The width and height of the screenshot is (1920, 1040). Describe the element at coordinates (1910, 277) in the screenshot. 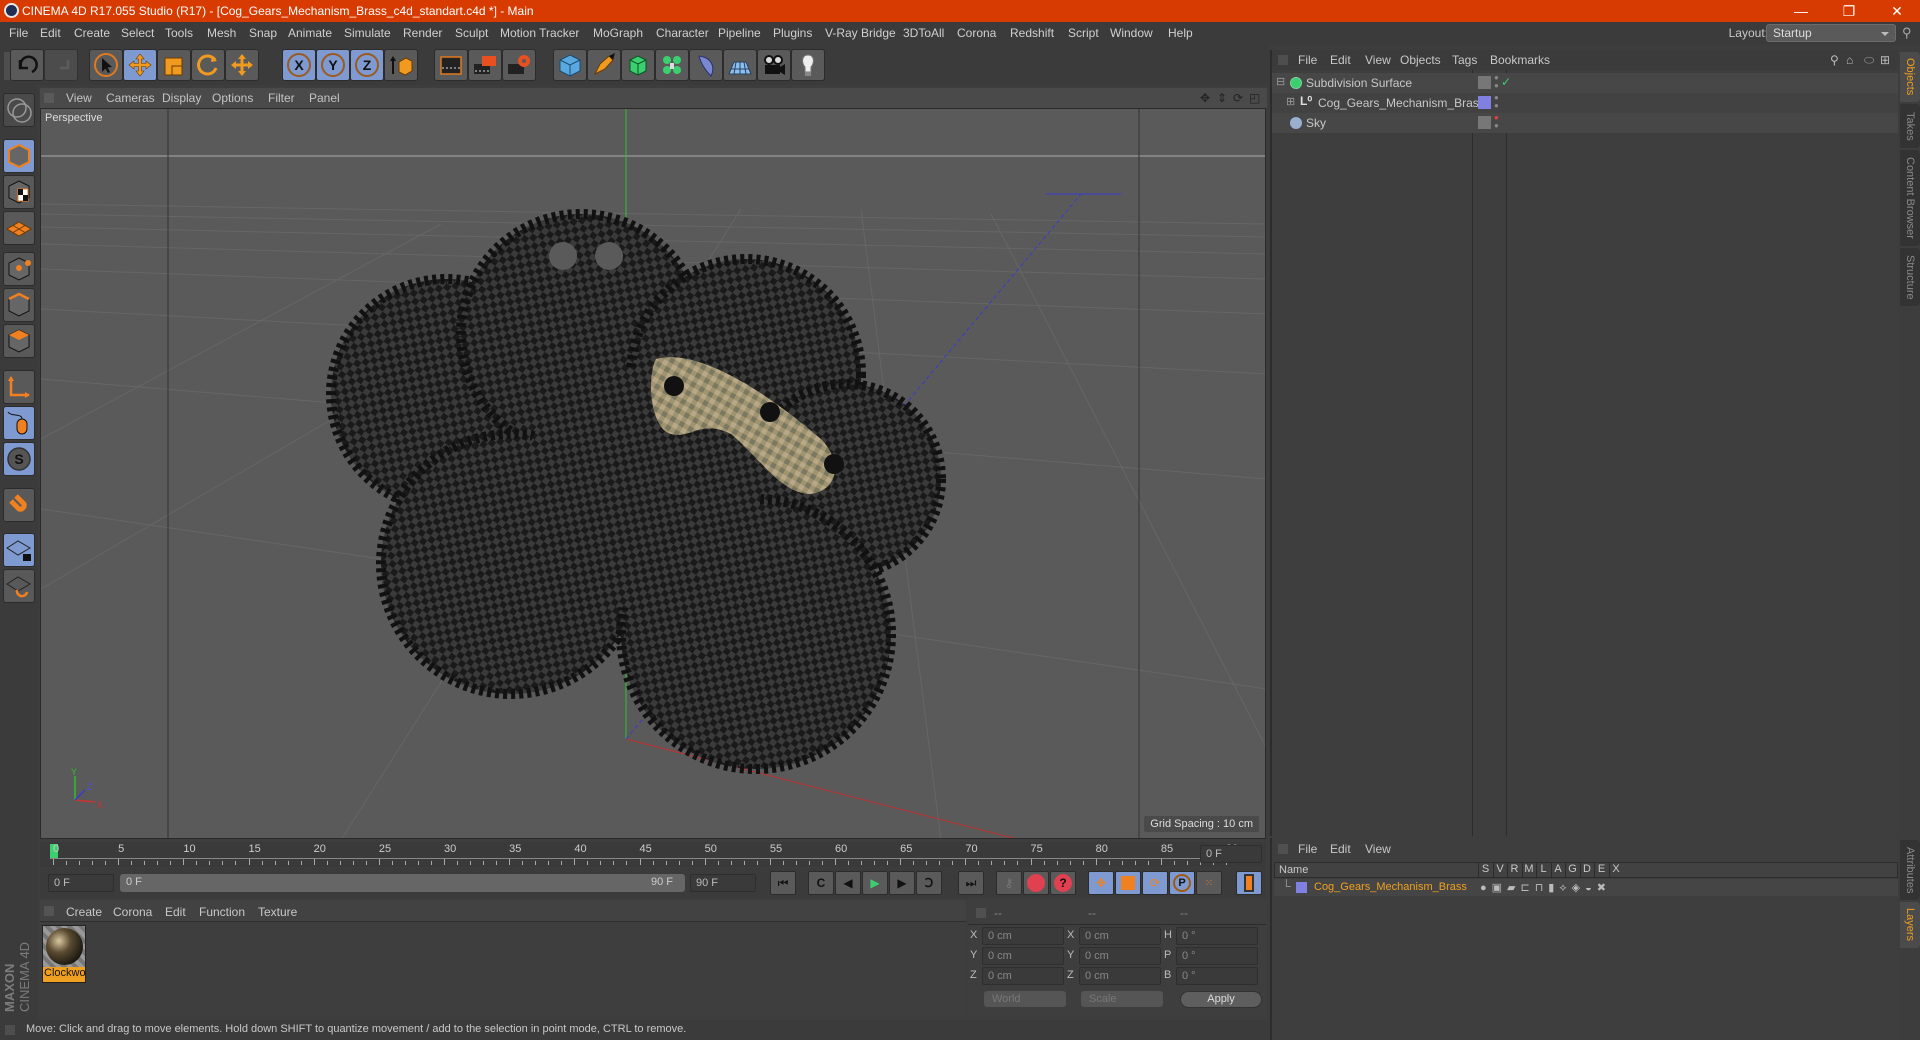

I see `tab-structure: Structure` at that location.